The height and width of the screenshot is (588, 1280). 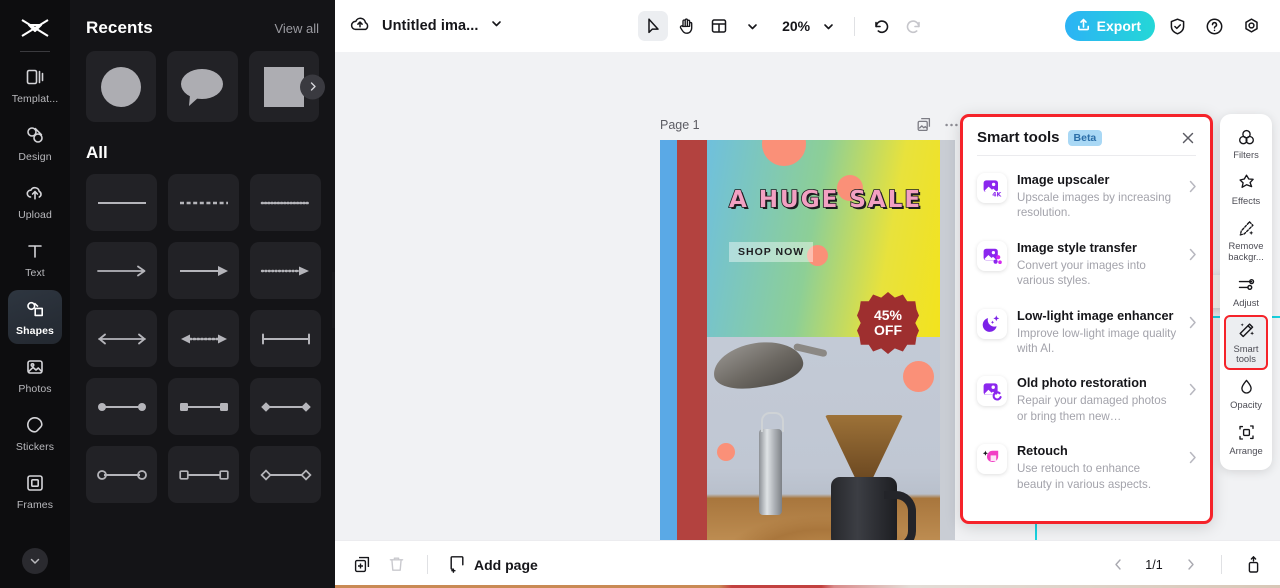 I want to click on smart-tool-desc: Upscale images by increasing resolution., so click(x=1094, y=205).